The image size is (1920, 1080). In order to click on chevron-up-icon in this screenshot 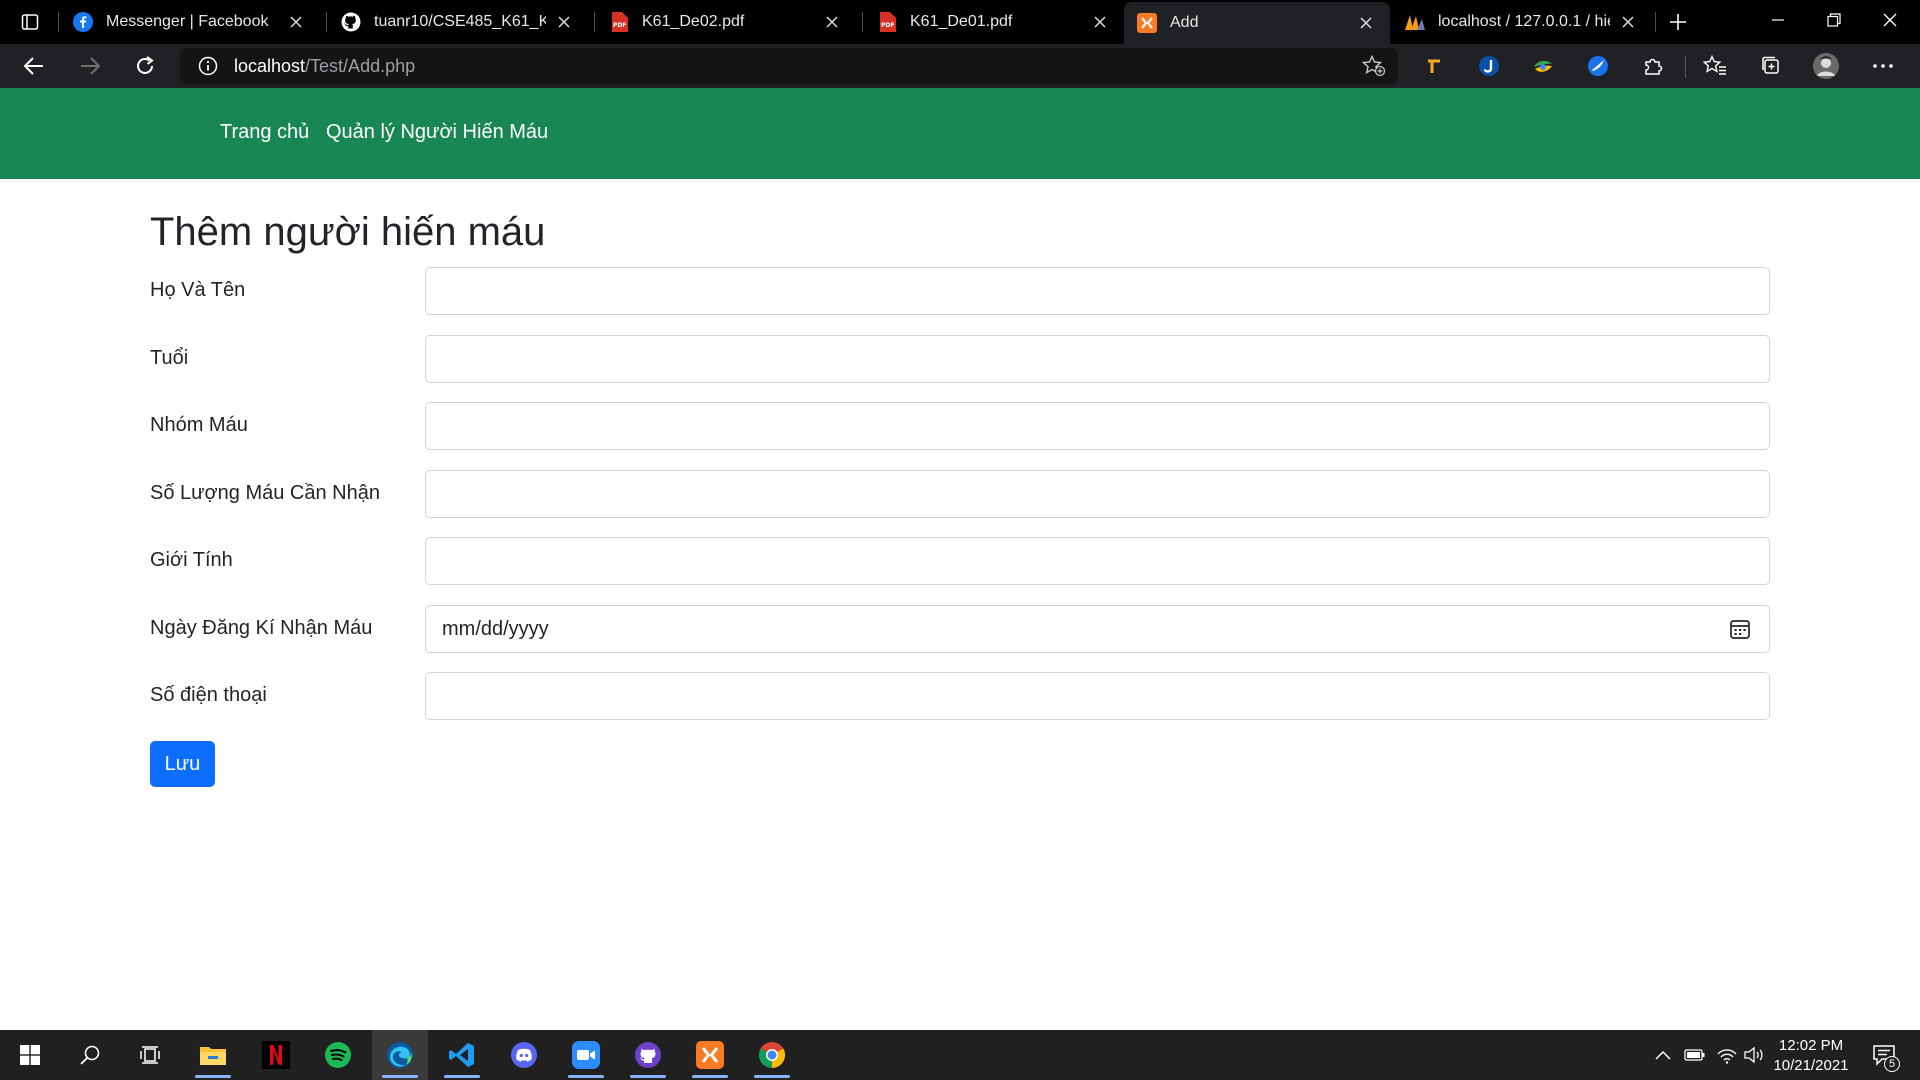, I will do `click(1663, 1055)`.